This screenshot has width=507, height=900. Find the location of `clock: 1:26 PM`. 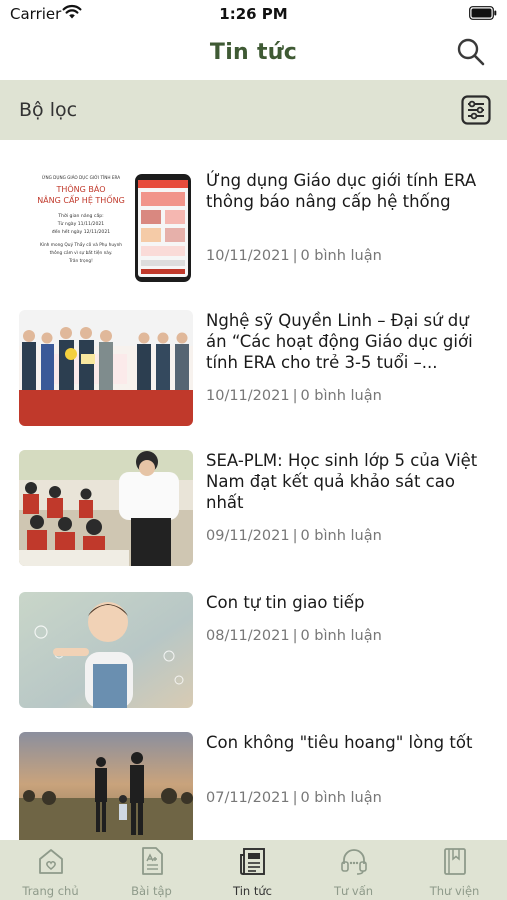

clock: 1:26 PM is located at coordinates (253, 14).